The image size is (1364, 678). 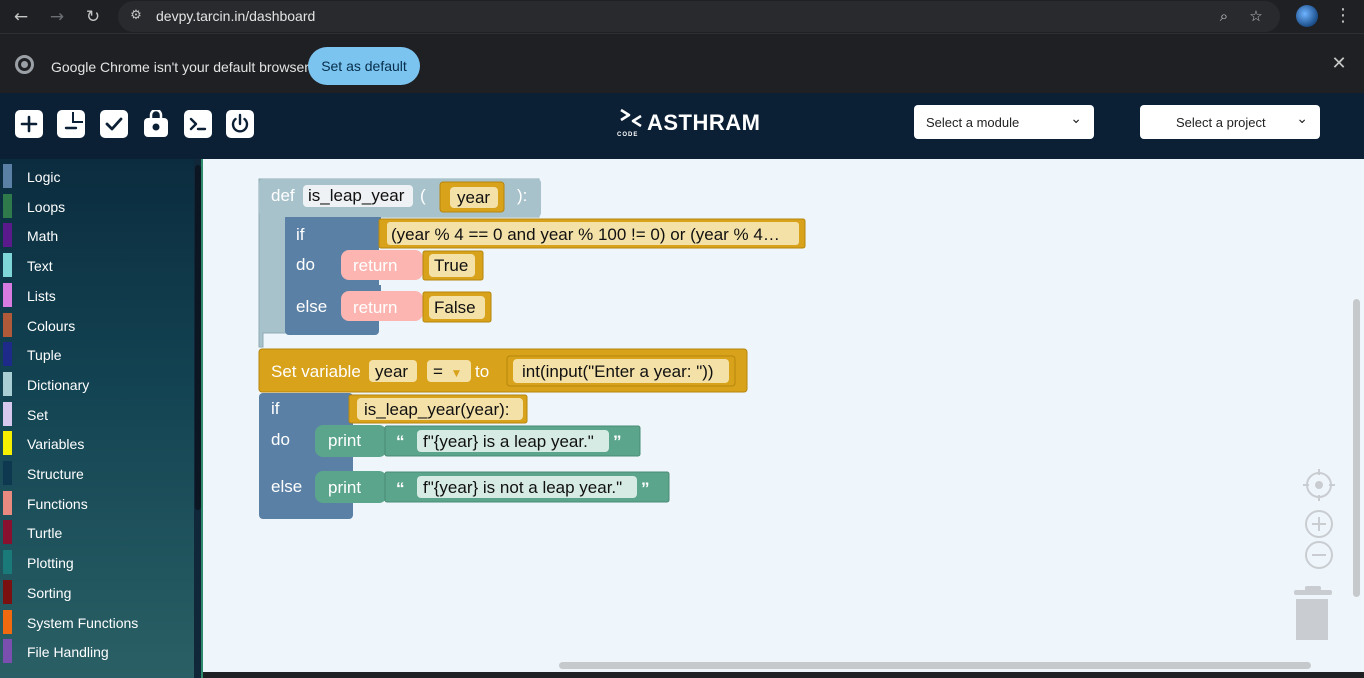 I want to click on set-default-button: Set as default, so click(x=364, y=66).